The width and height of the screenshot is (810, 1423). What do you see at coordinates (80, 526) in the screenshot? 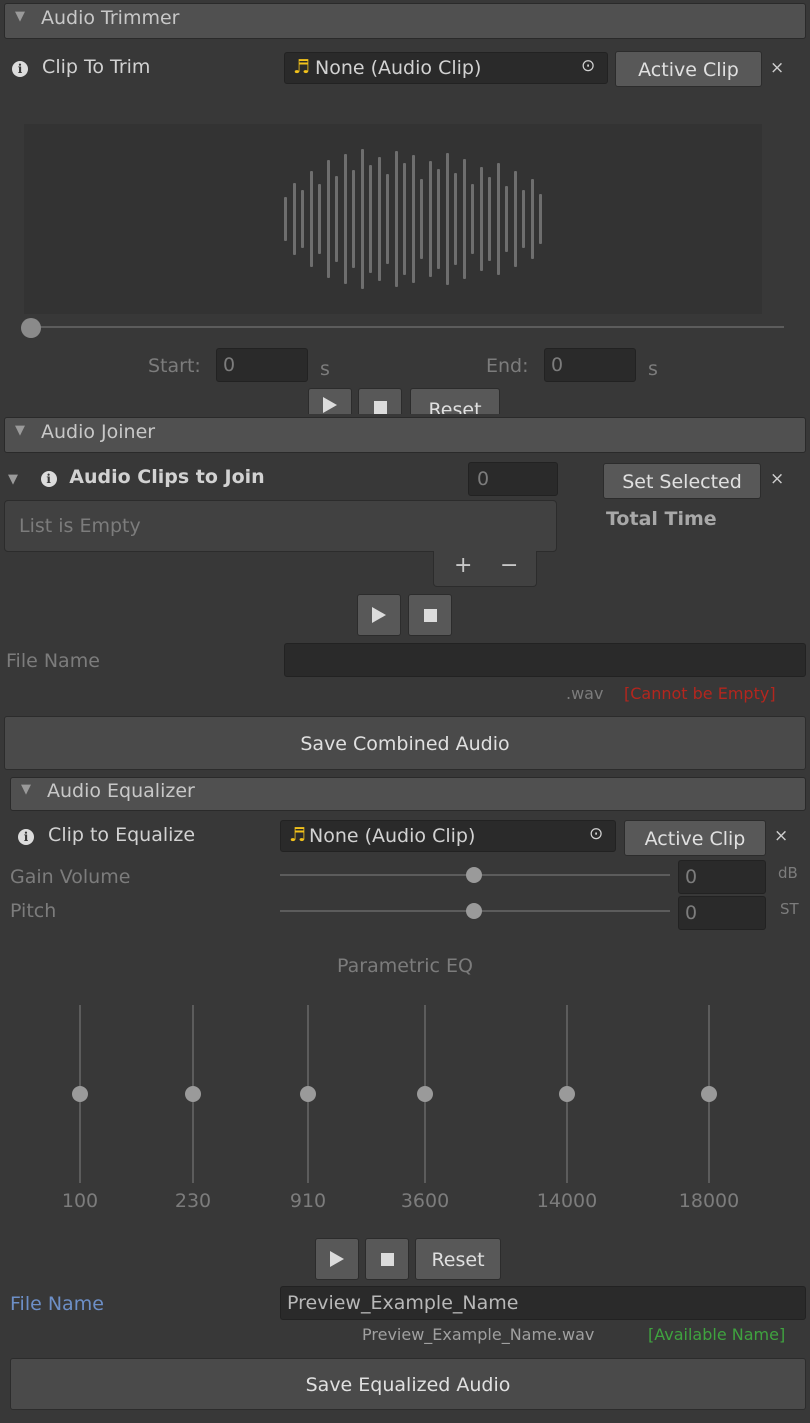
I see `list-empty-text: List is Empty` at bounding box center [80, 526].